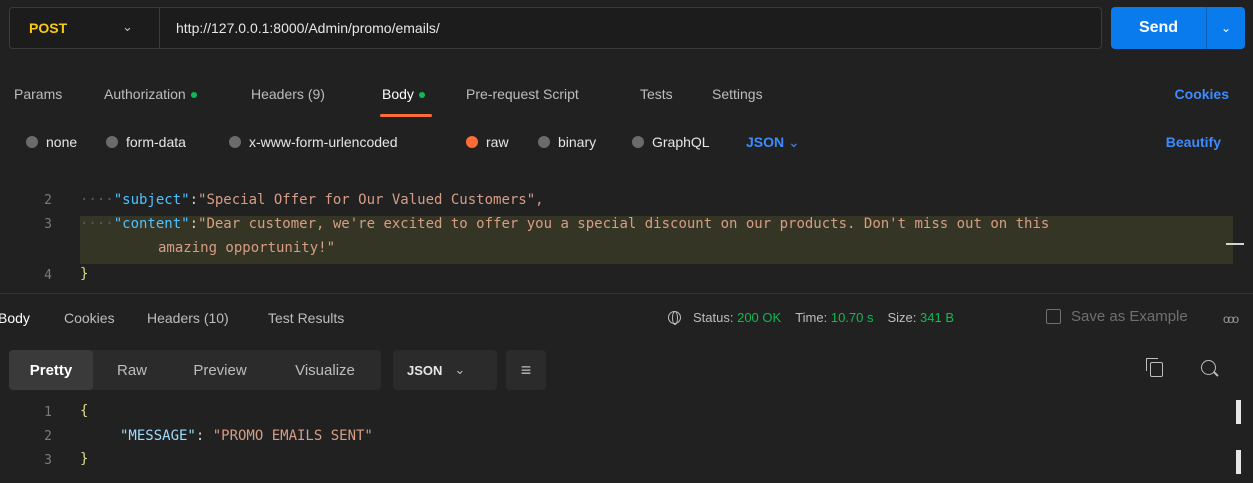  Describe the element at coordinates (737, 94) in the screenshot. I see `tab-settings: Settings` at that location.